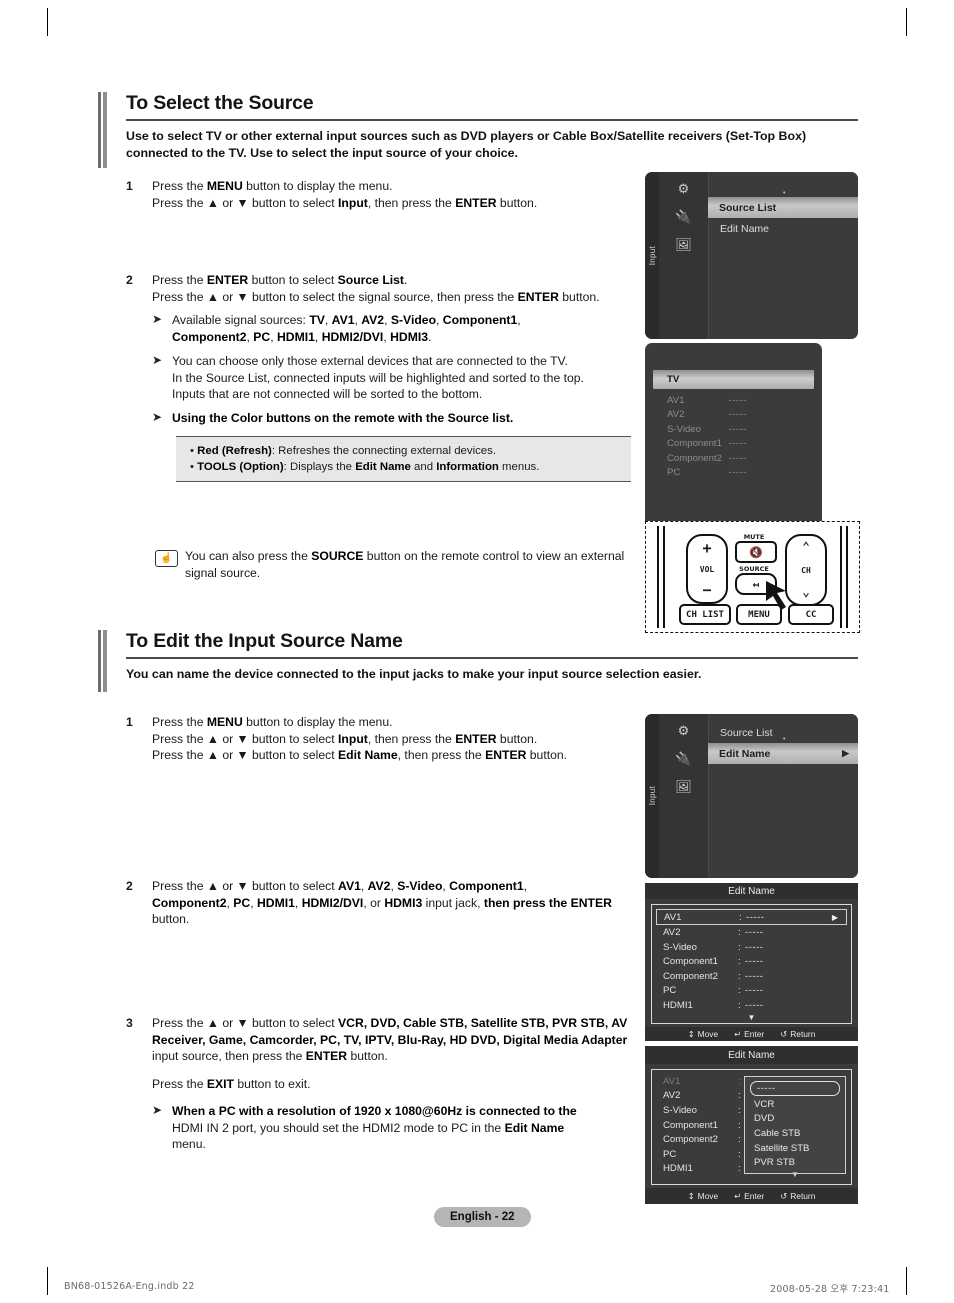 The image size is (954, 1303). What do you see at coordinates (830, 1289) in the screenshot?
I see `footer-timestamp: 2008-05-28 오후 7:23:41` at bounding box center [830, 1289].